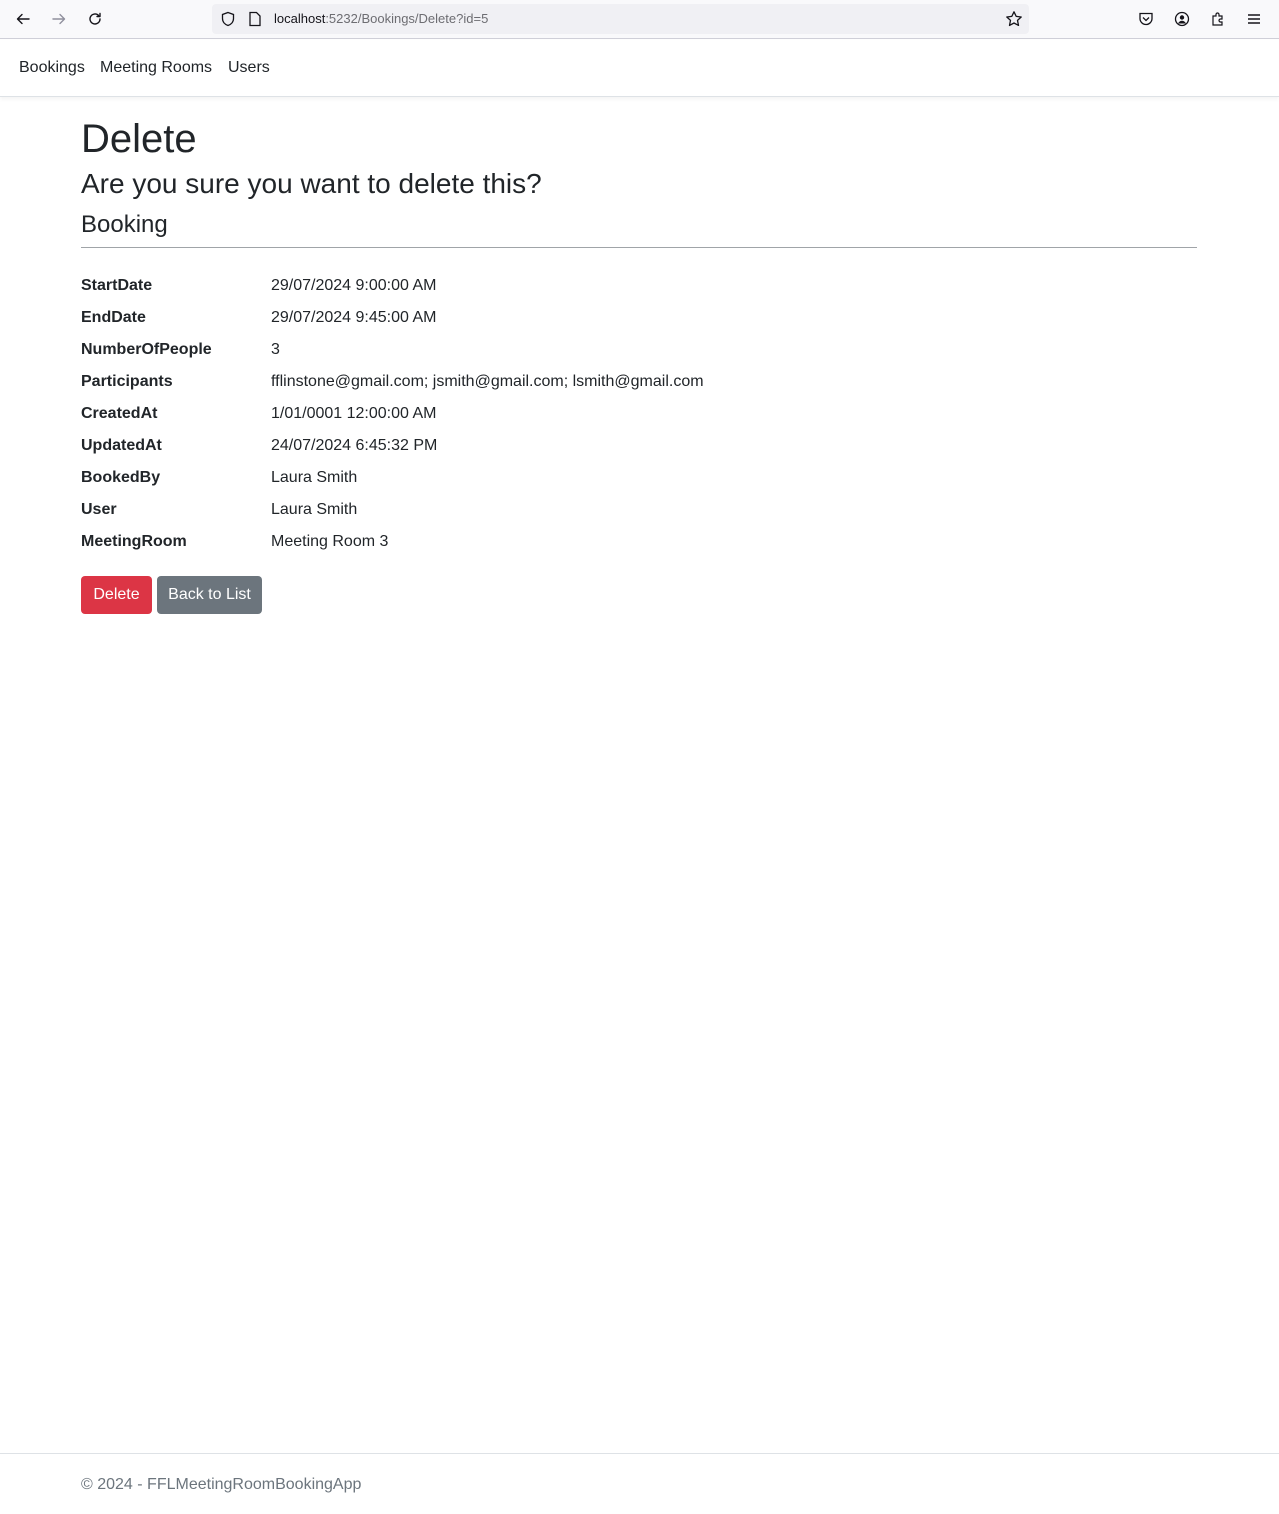 This screenshot has height=1514, width=1279. What do you see at coordinates (330, 541) in the screenshot?
I see `detail-value: Meeting Room 3` at bounding box center [330, 541].